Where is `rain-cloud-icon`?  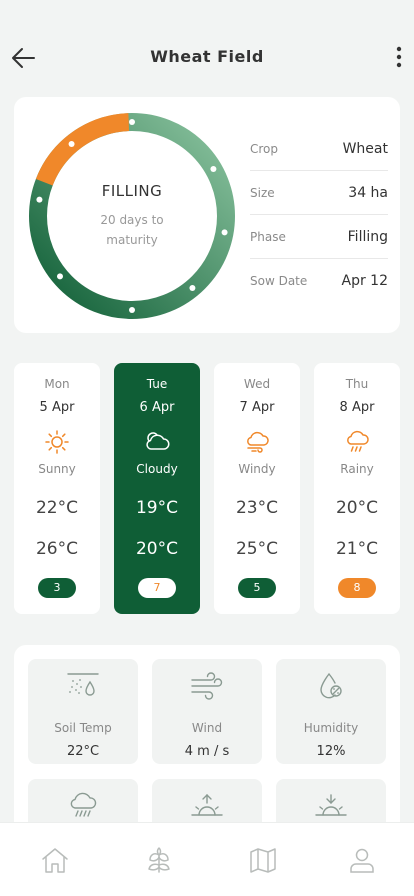 rain-cloud-icon is located at coordinates (358, 441).